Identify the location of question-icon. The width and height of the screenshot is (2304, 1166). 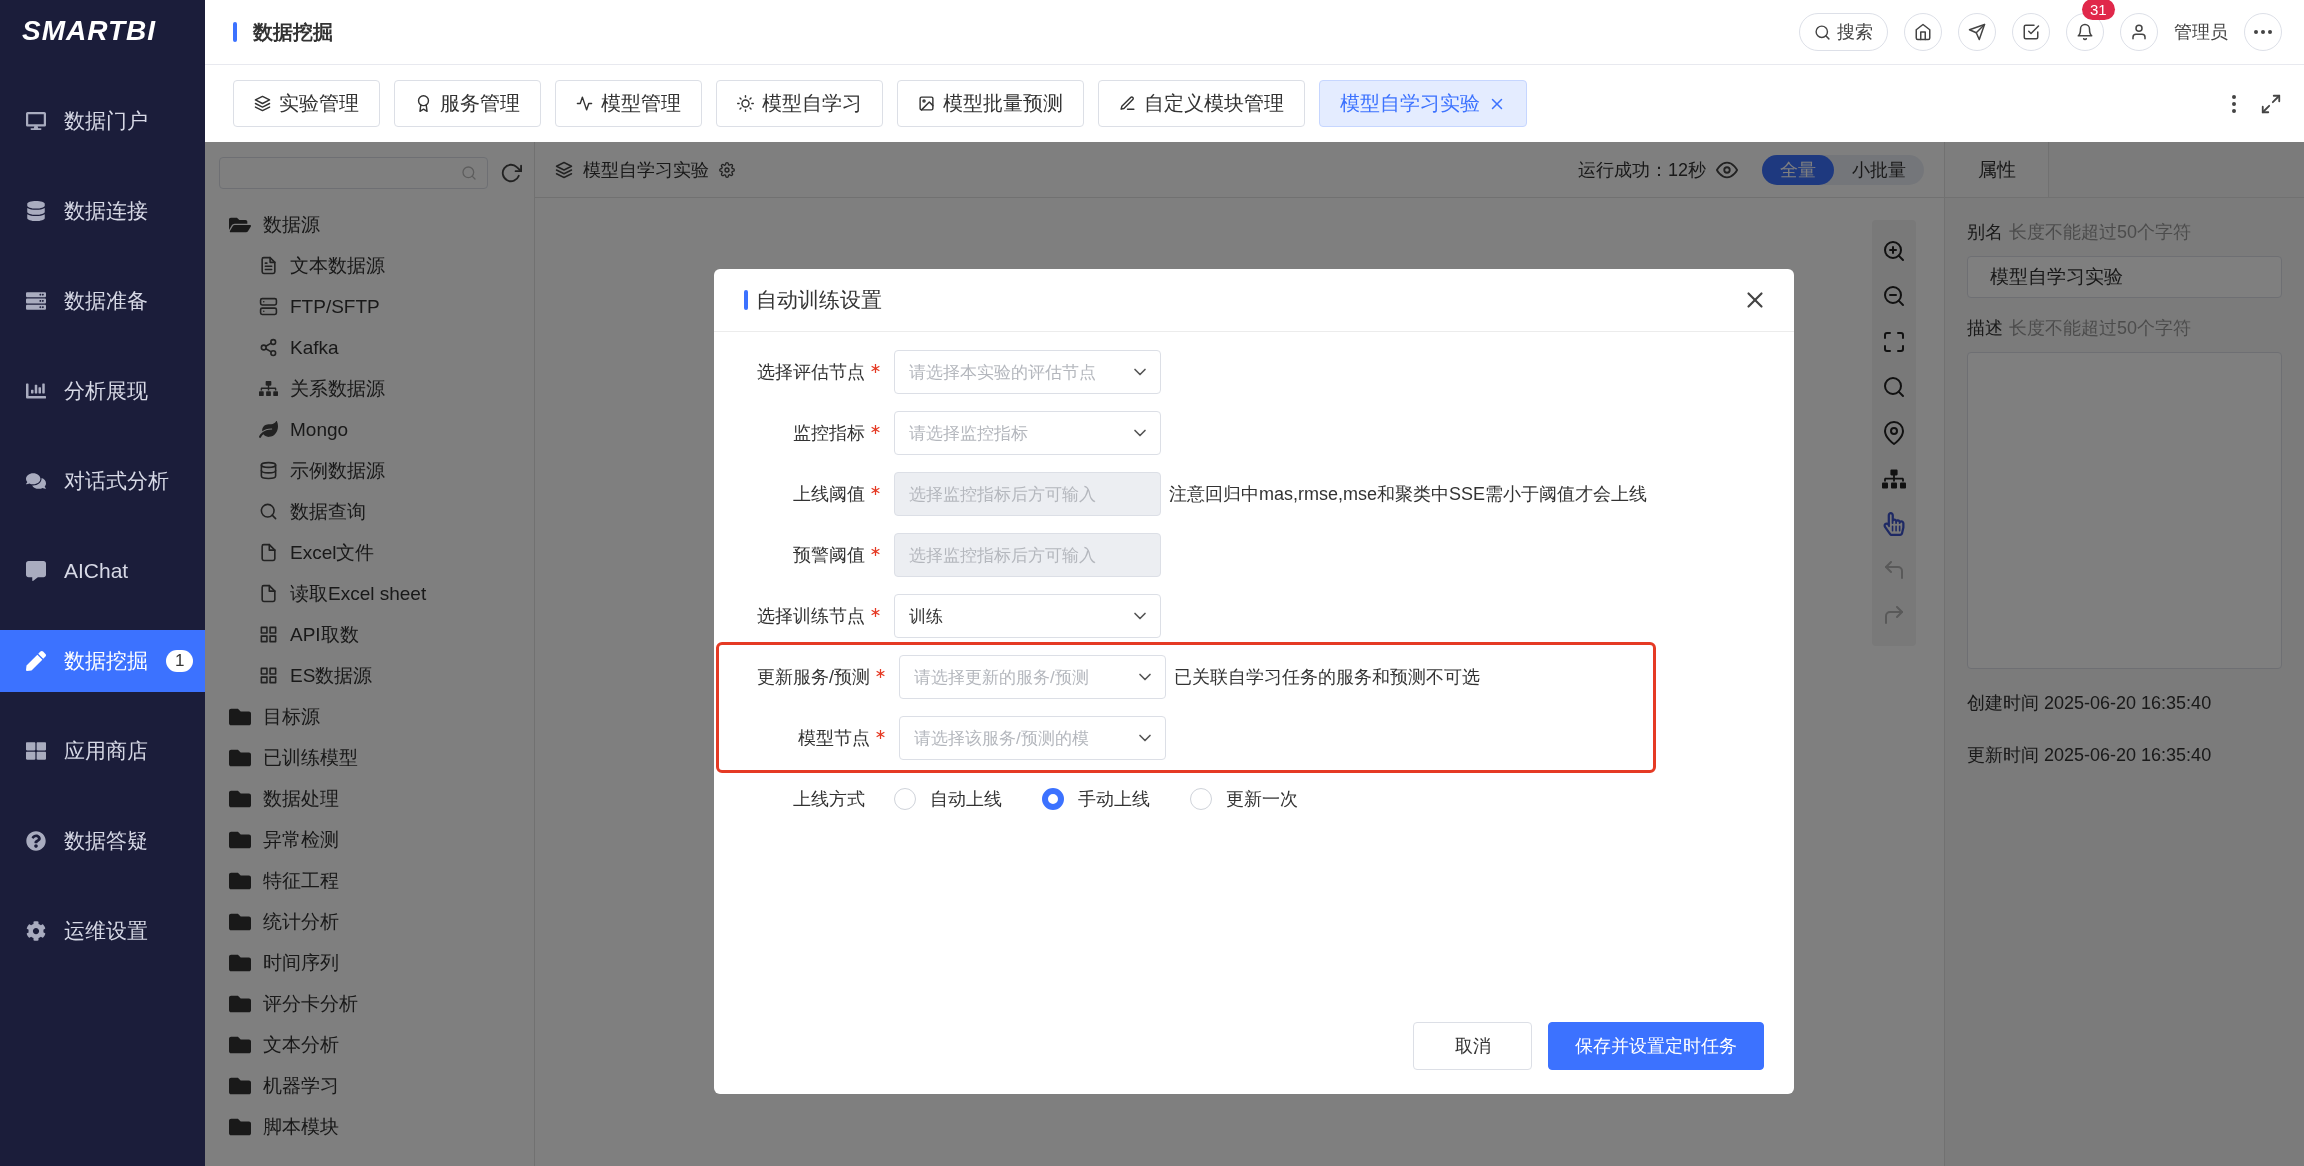
(36, 841).